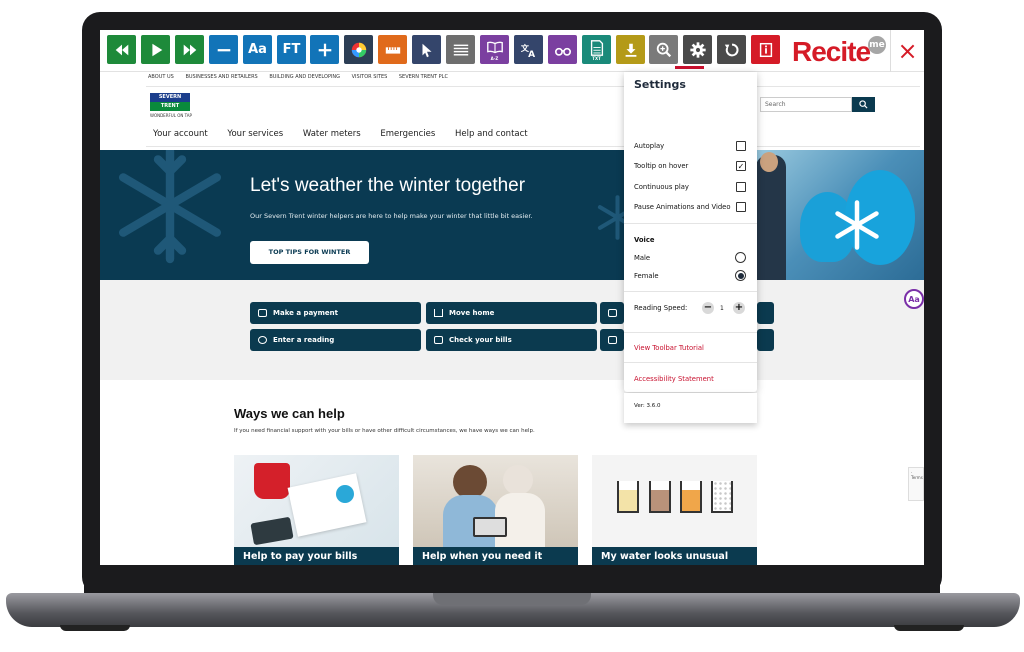  I want to click on enter-reading-button: Enter a reading, so click(335, 340).